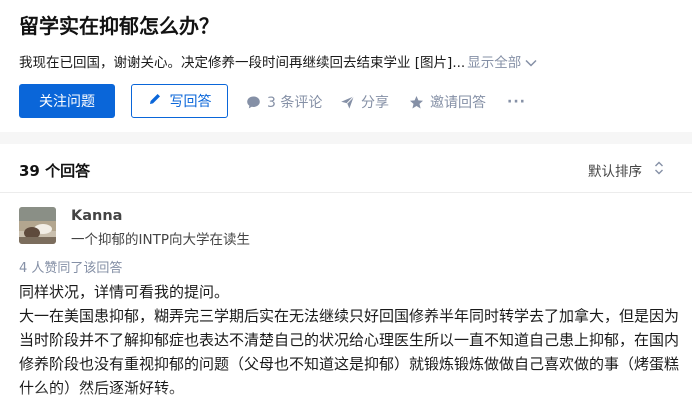 This screenshot has width=692, height=410. What do you see at coordinates (55, 171) in the screenshot?
I see `answer-count: 39 个回答` at bounding box center [55, 171].